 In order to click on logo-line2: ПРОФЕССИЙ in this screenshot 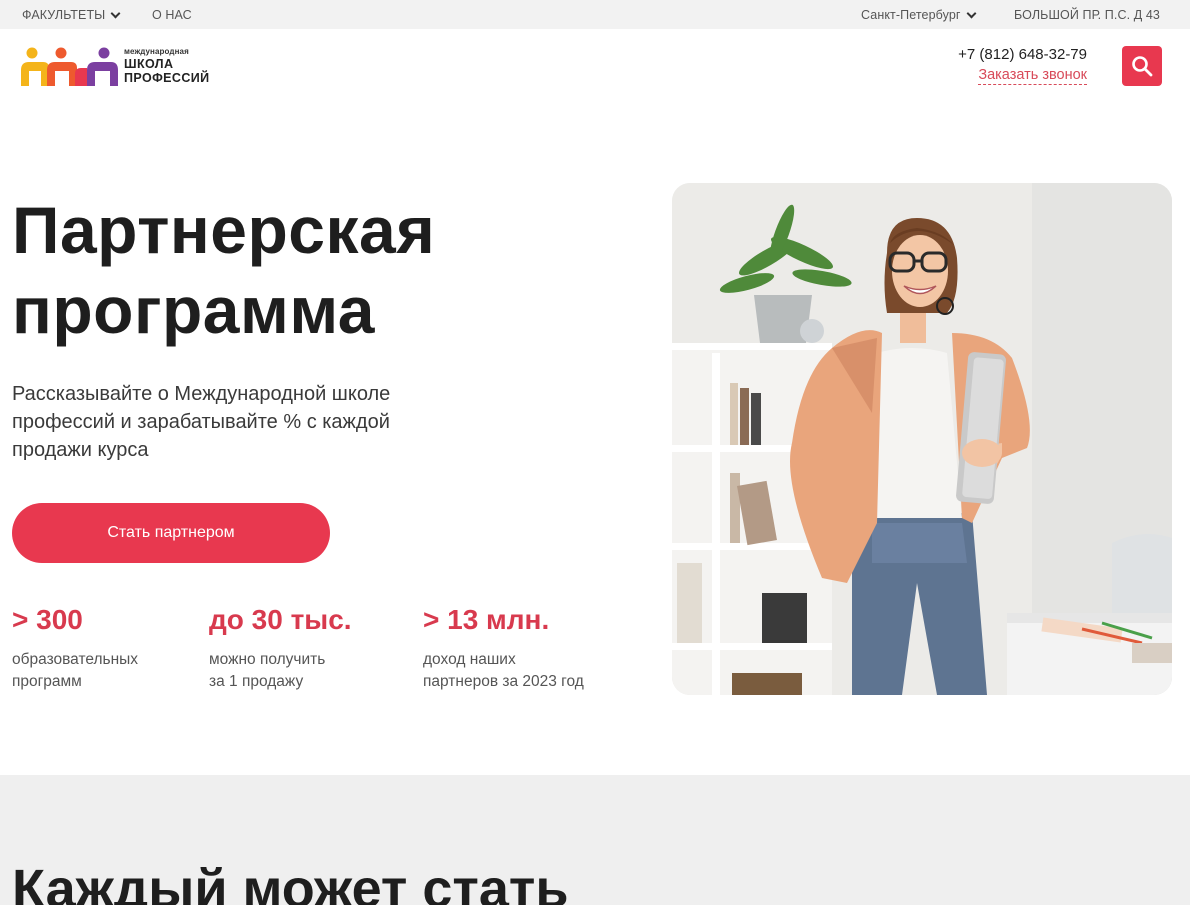, I will do `click(167, 77)`.